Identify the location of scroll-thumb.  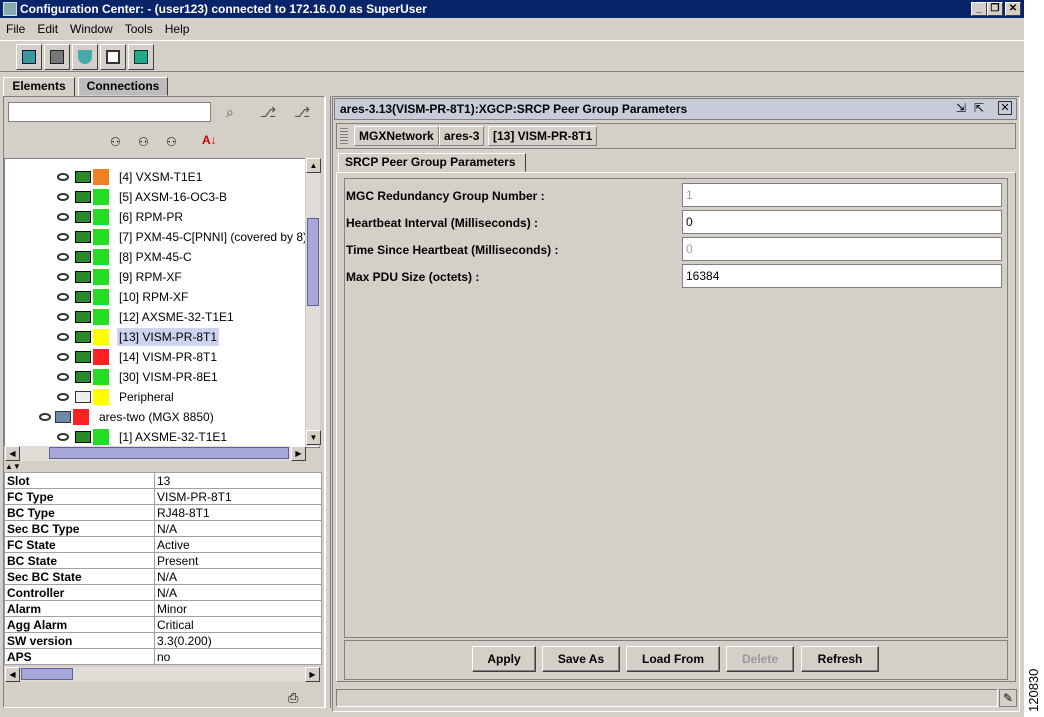
(313, 262).